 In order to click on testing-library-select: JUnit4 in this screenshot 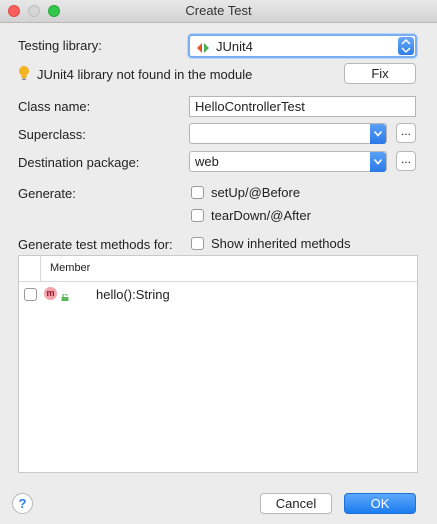, I will do `click(302, 46)`.